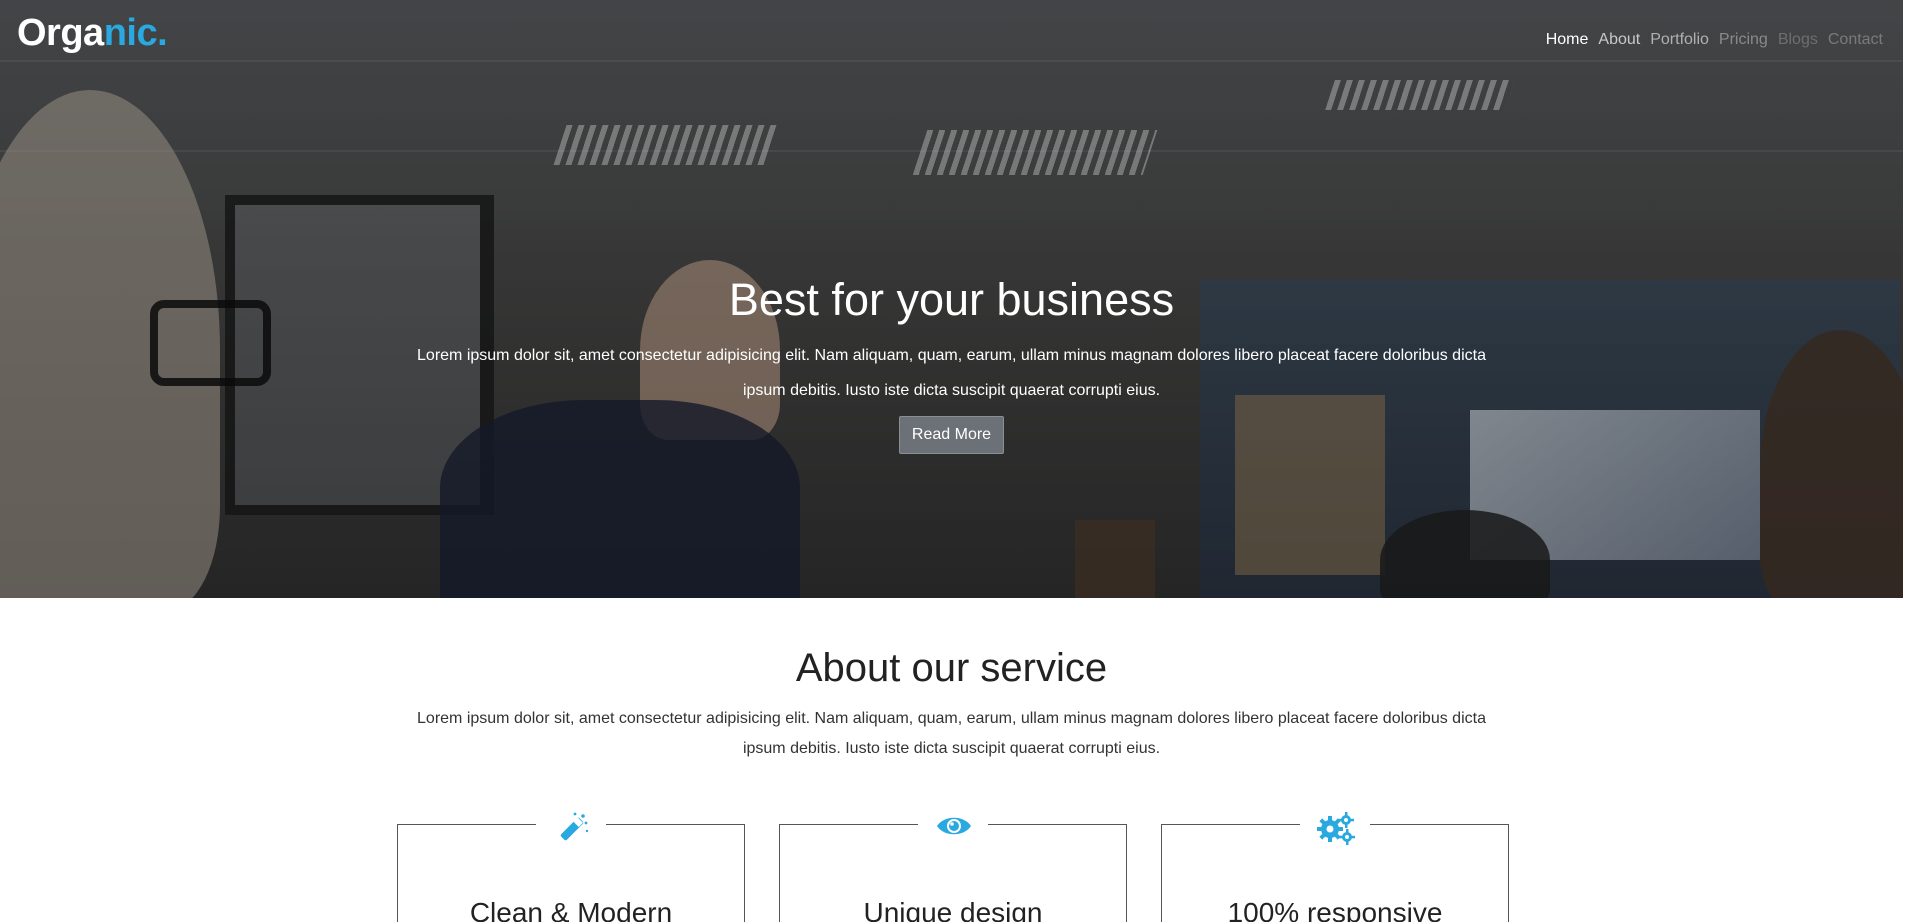 This screenshot has height=922, width=1920. I want to click on feature-title: Clean & Modern, so click(571, 909).